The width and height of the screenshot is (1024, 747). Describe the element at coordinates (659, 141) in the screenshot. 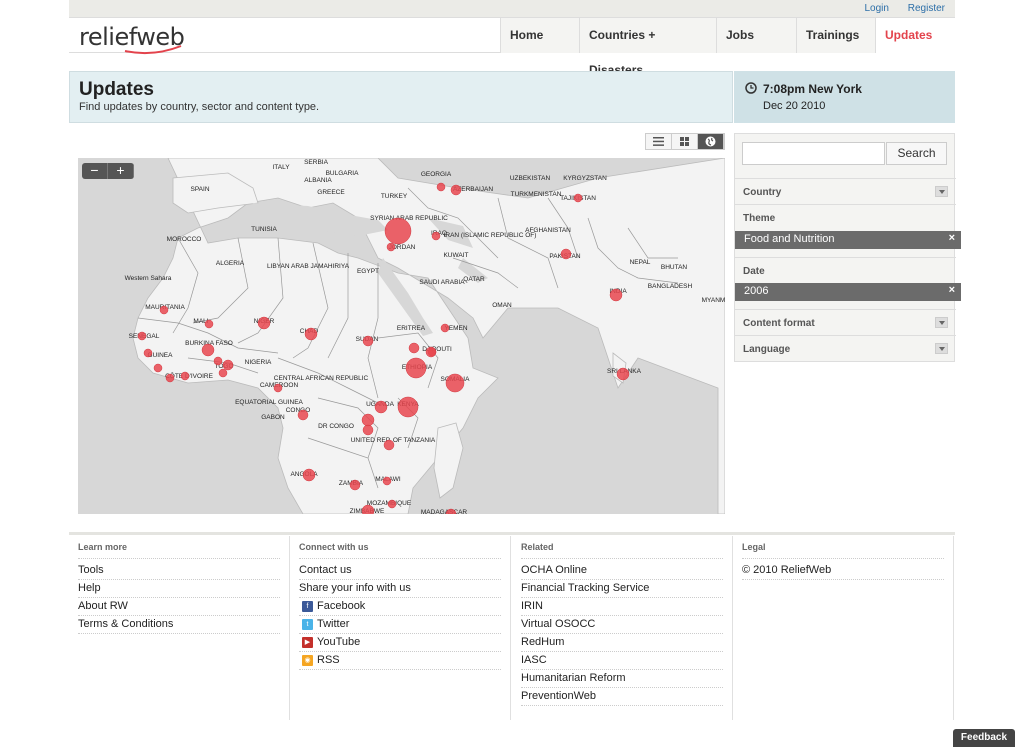

I see `list-view-button` at that location.